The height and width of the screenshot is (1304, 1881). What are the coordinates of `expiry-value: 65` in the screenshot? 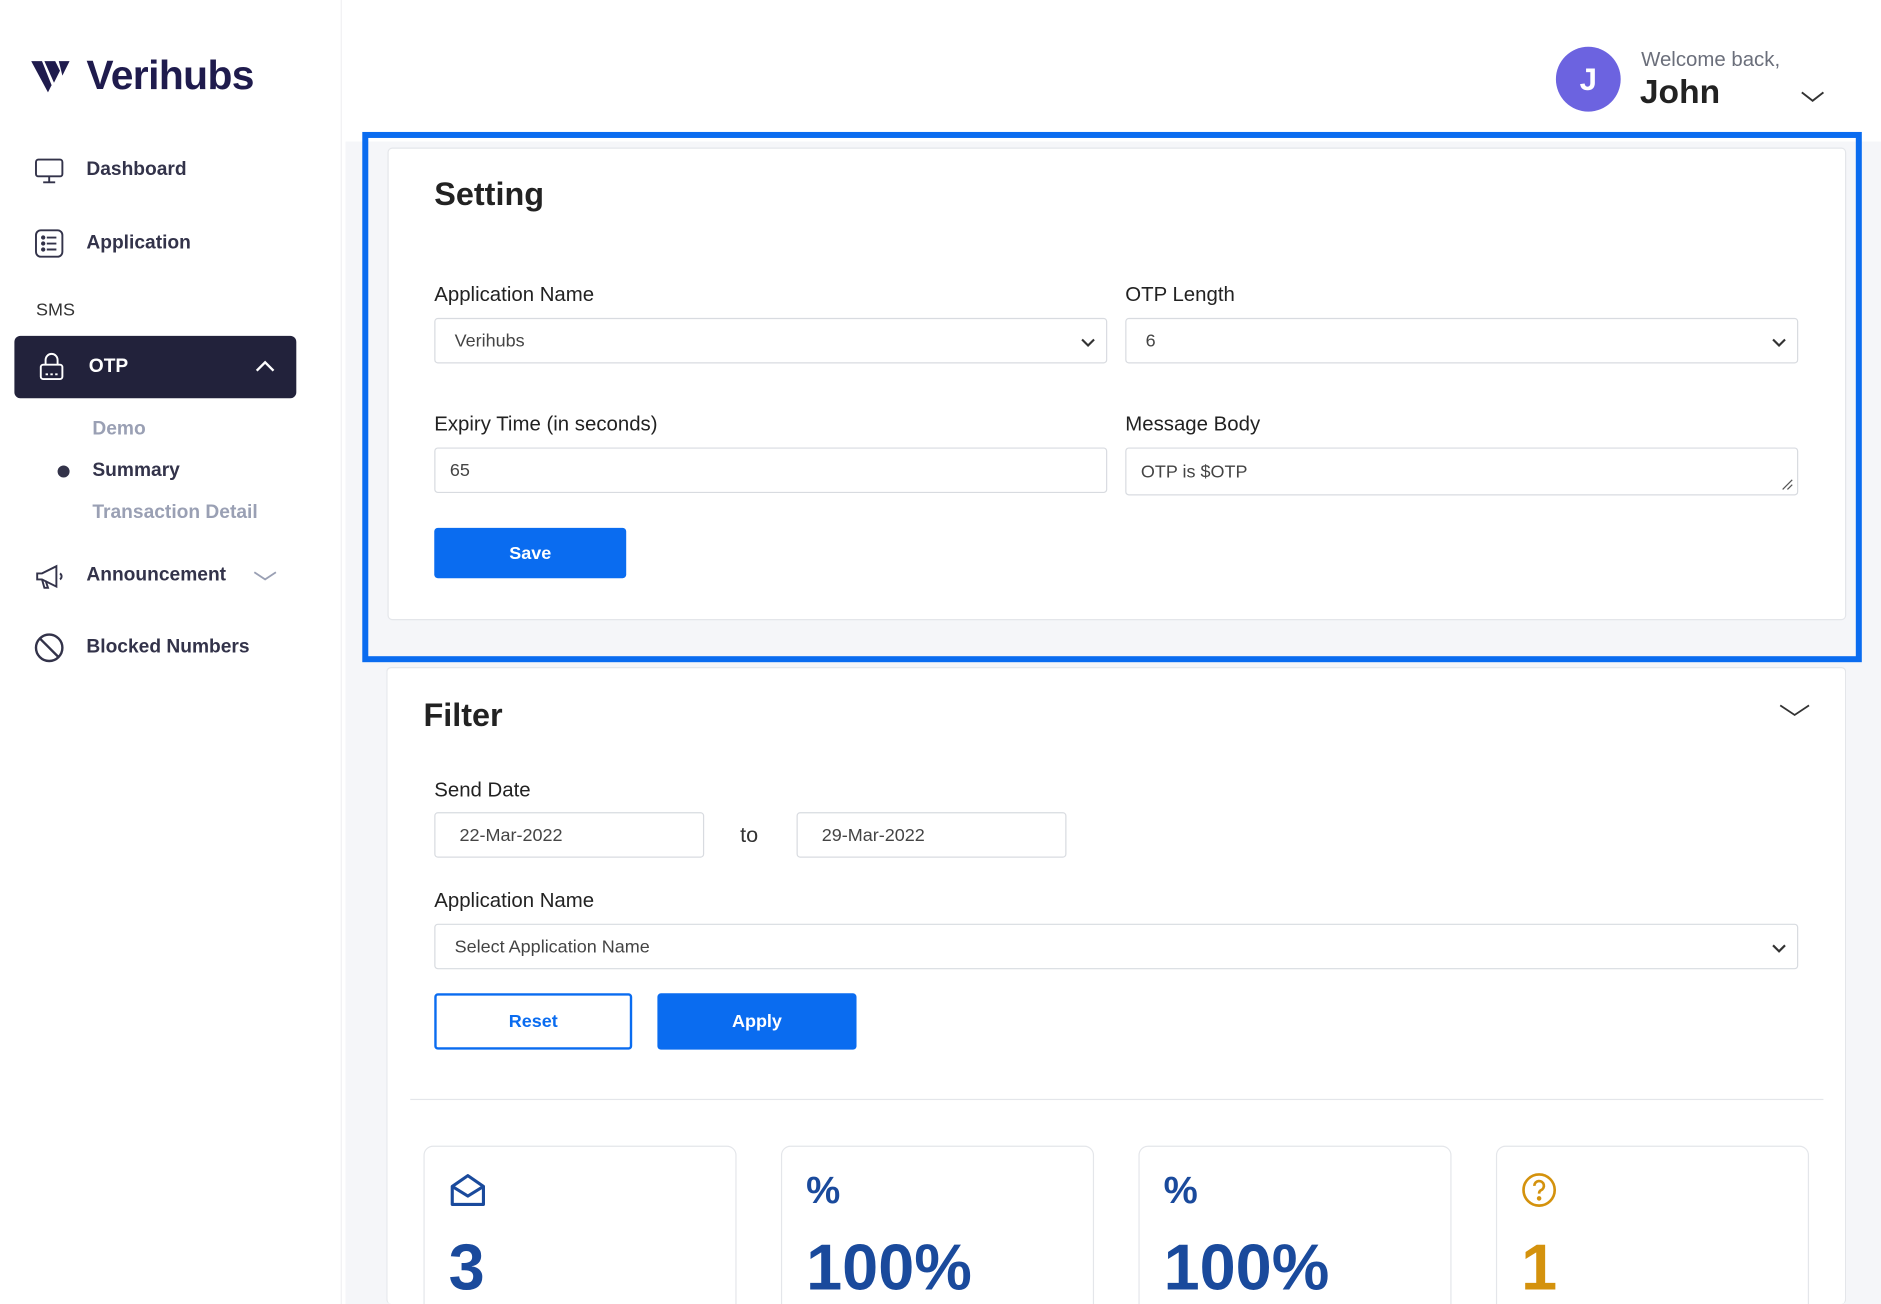 It's located at (459, 470).